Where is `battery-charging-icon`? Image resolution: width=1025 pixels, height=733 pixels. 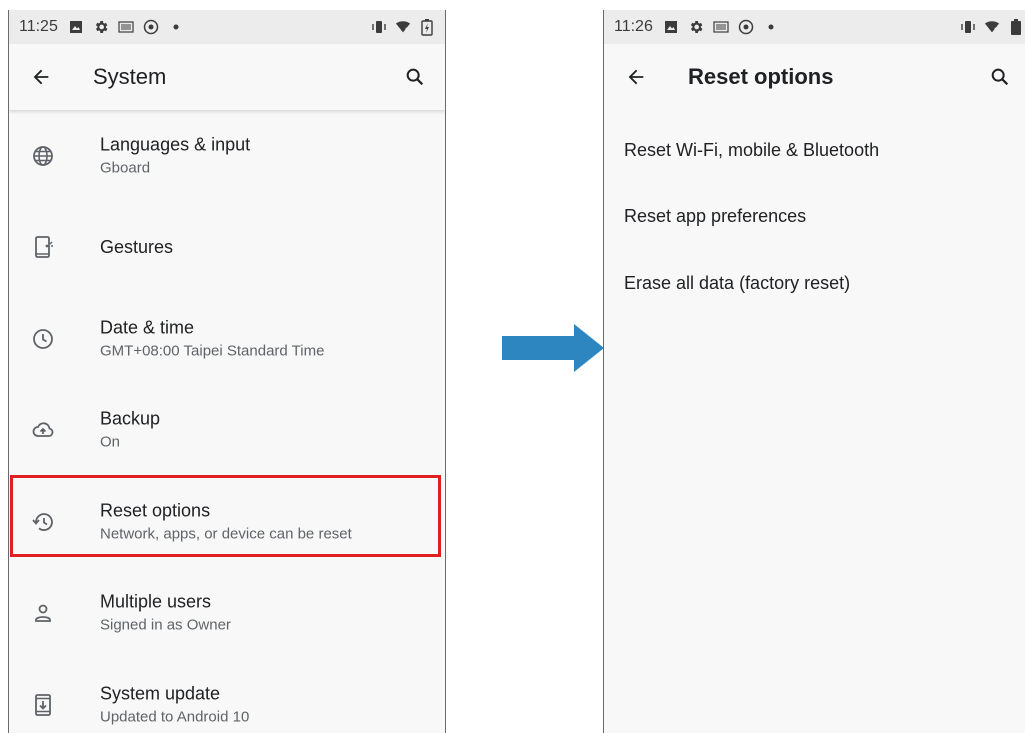
battery-charging-icon is located at coordinates (427, 27).